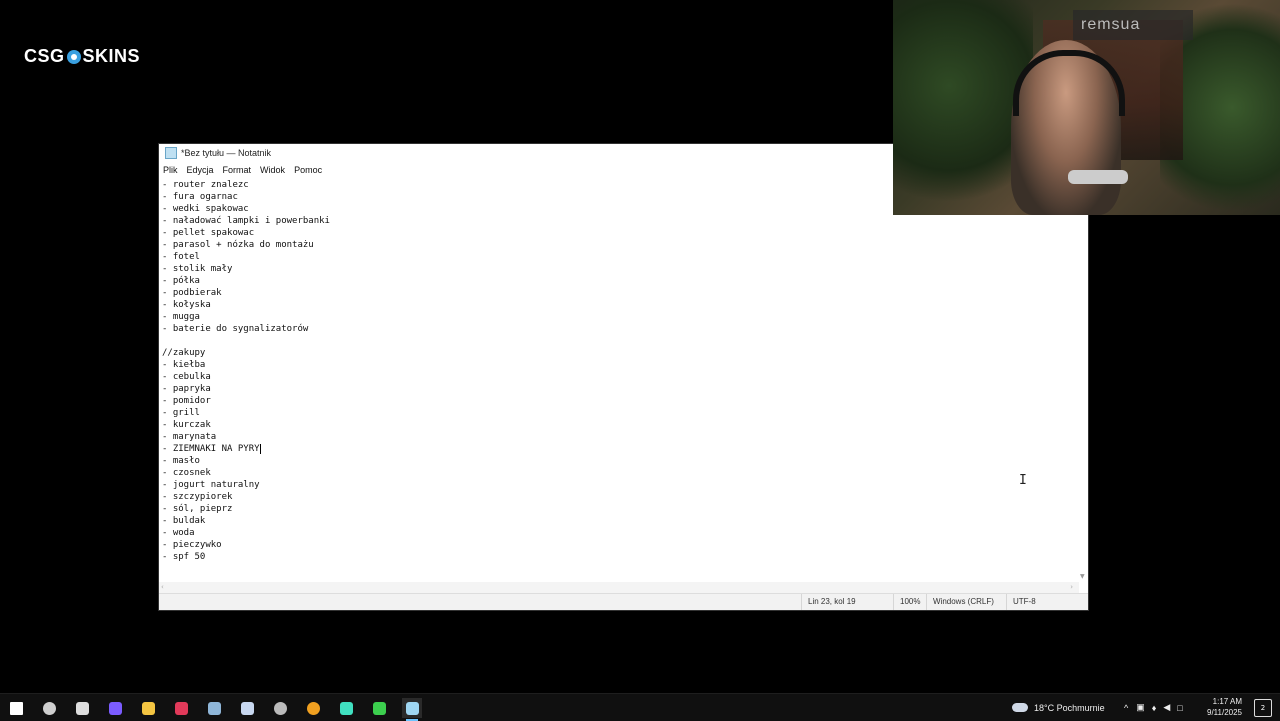 The height and width of the screenshot is (721, 1280). I want to click on app-wave-icon, so click(346, 708).